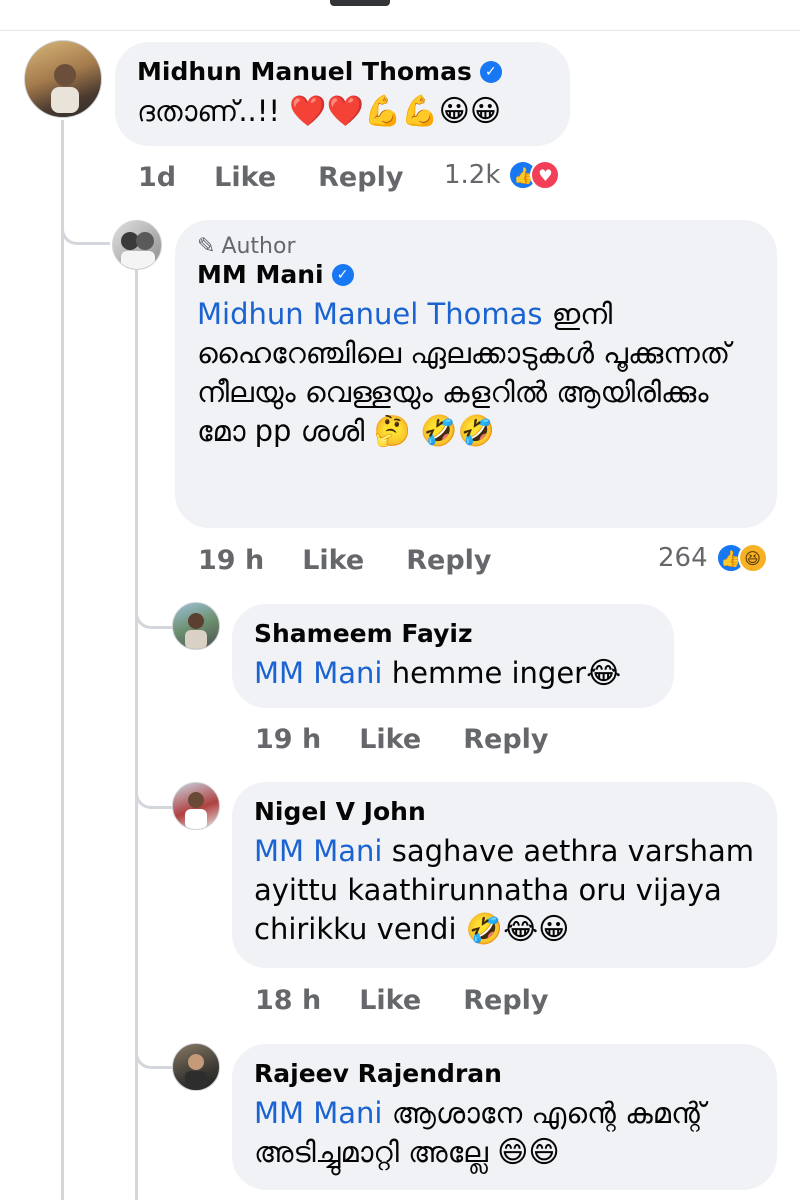 Image resolution: width=800 pixels, height=1200 pixels. What do you see at coordinates (209, 111) in the screenshot?
I see `comment-text: ദതാണ്..!!` at bounding box center [209, 111].